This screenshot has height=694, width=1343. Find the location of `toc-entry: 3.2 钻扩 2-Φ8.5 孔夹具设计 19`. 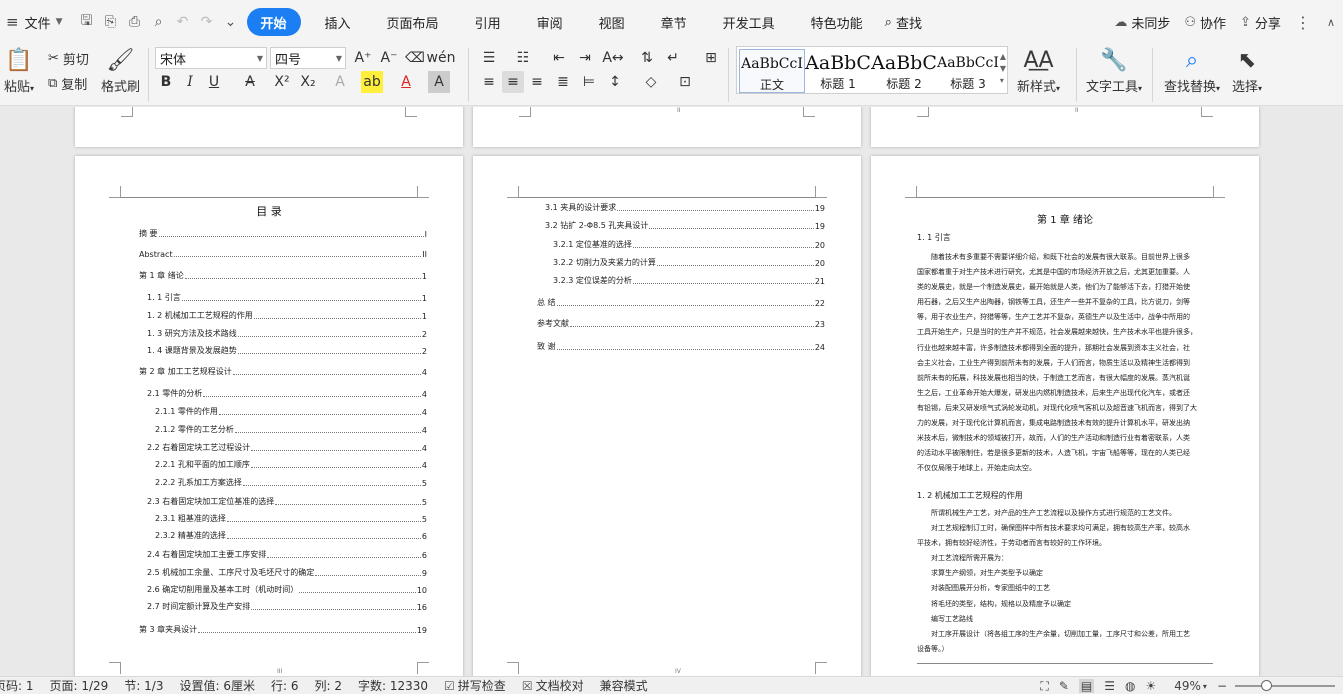

toc-entry: 3.2 钻扩 2-Φ8.5 孔夹具设计 19 is located at coordinates (685, 225).